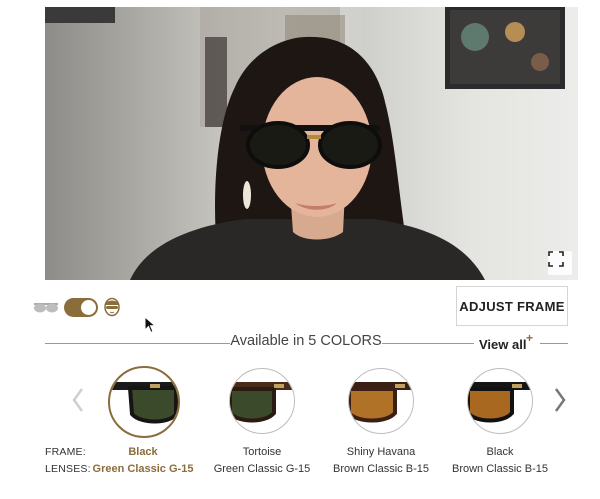 This screenshot has height=499, width=600. I want to click on glasses-icon, so click(46, 308).